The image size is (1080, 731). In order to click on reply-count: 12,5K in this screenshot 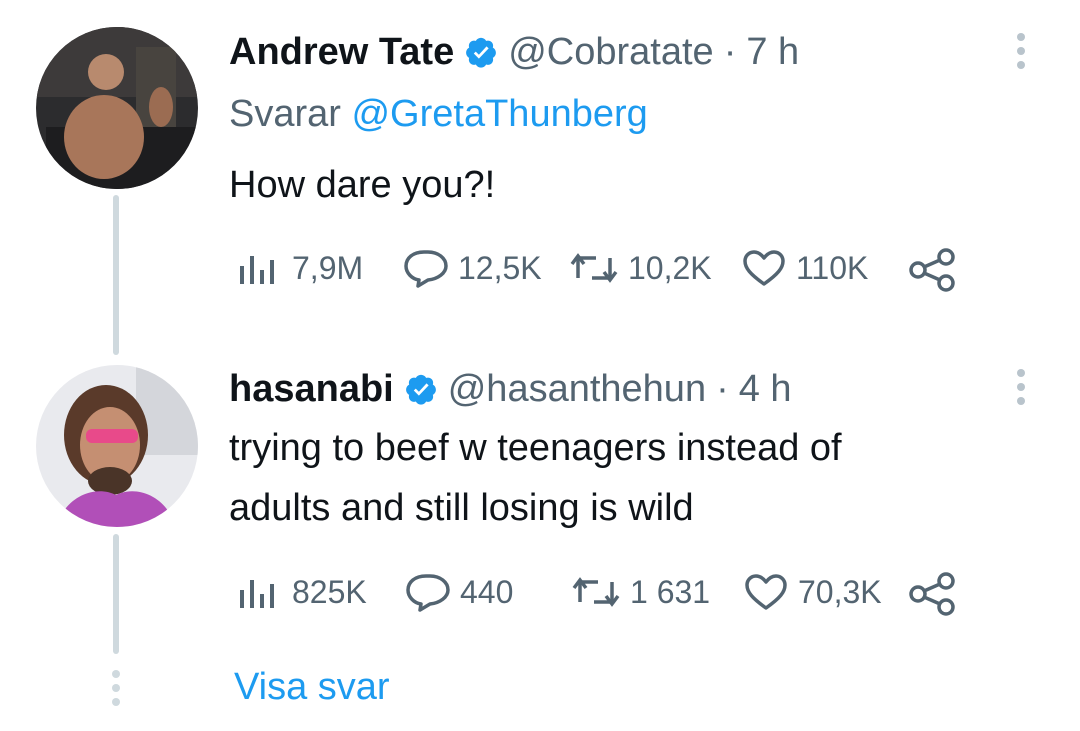, I will do `click(500, 267)`.